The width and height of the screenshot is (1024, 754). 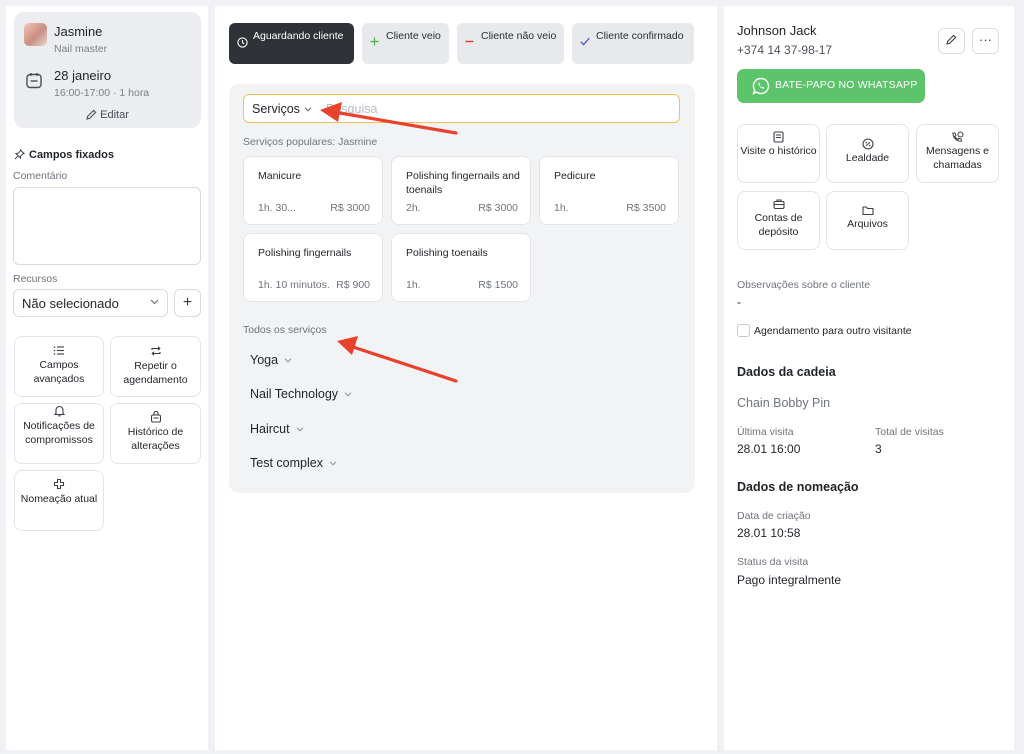 What do you see at coordinates (846, 85) in the screenshot?
I see `whatsapp-label: BATE-PAPO NO WHATSAPP` at bounding box center [846, 85].